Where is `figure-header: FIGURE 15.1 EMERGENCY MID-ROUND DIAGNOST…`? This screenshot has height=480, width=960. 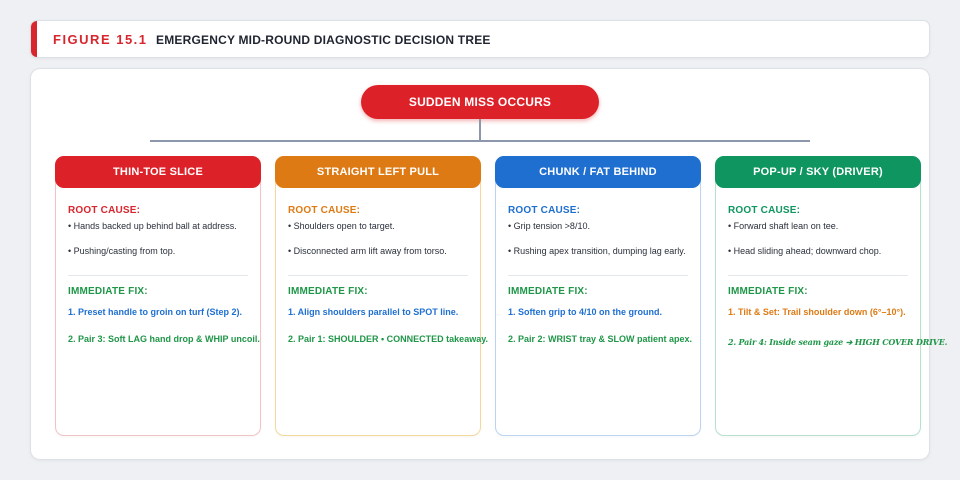
figure-header: FIGURE 15.1 EMERGENCY MID-ROUND DIAGNOST… is located at coordinates (480, 39).